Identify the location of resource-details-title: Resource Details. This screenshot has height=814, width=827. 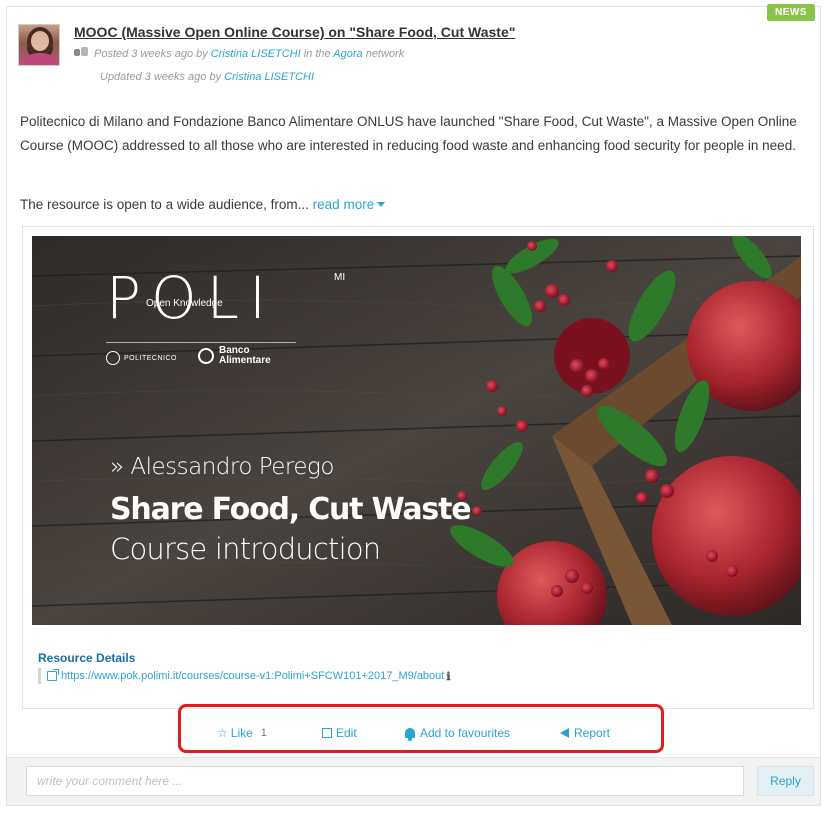
(87, 658).